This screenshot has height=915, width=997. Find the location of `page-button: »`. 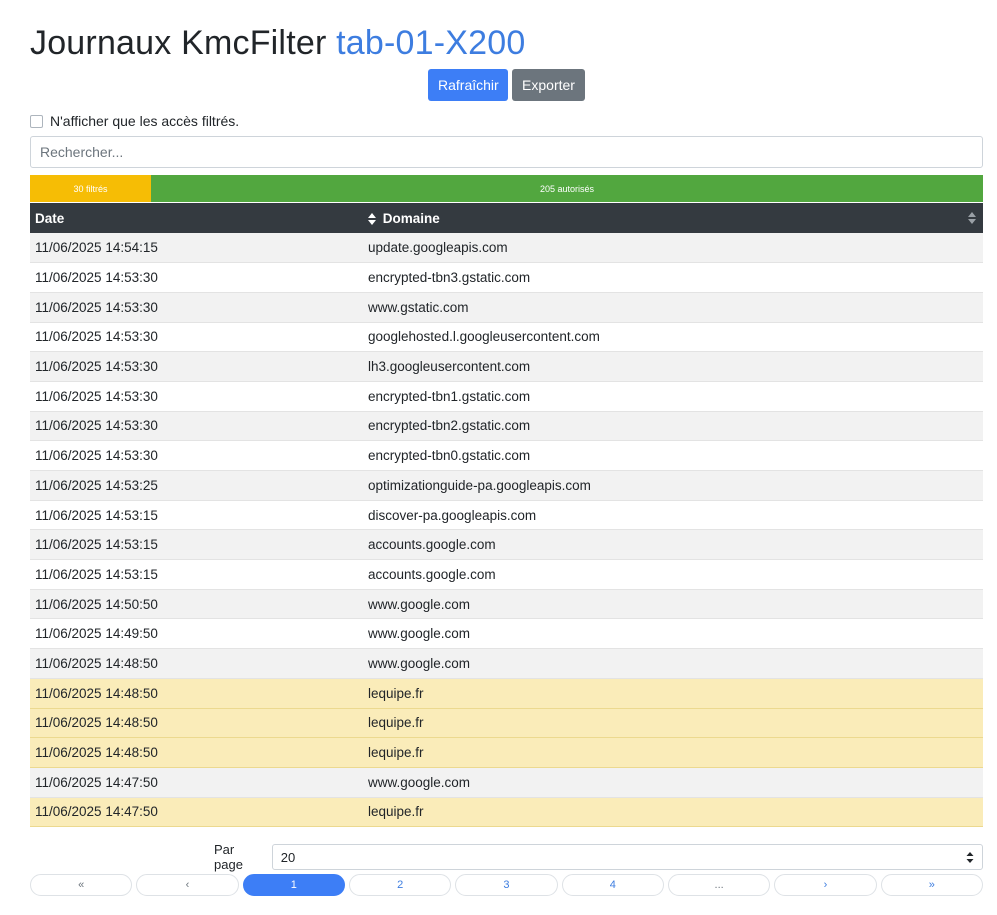

page-button: » is located at coordinates (931, 885).